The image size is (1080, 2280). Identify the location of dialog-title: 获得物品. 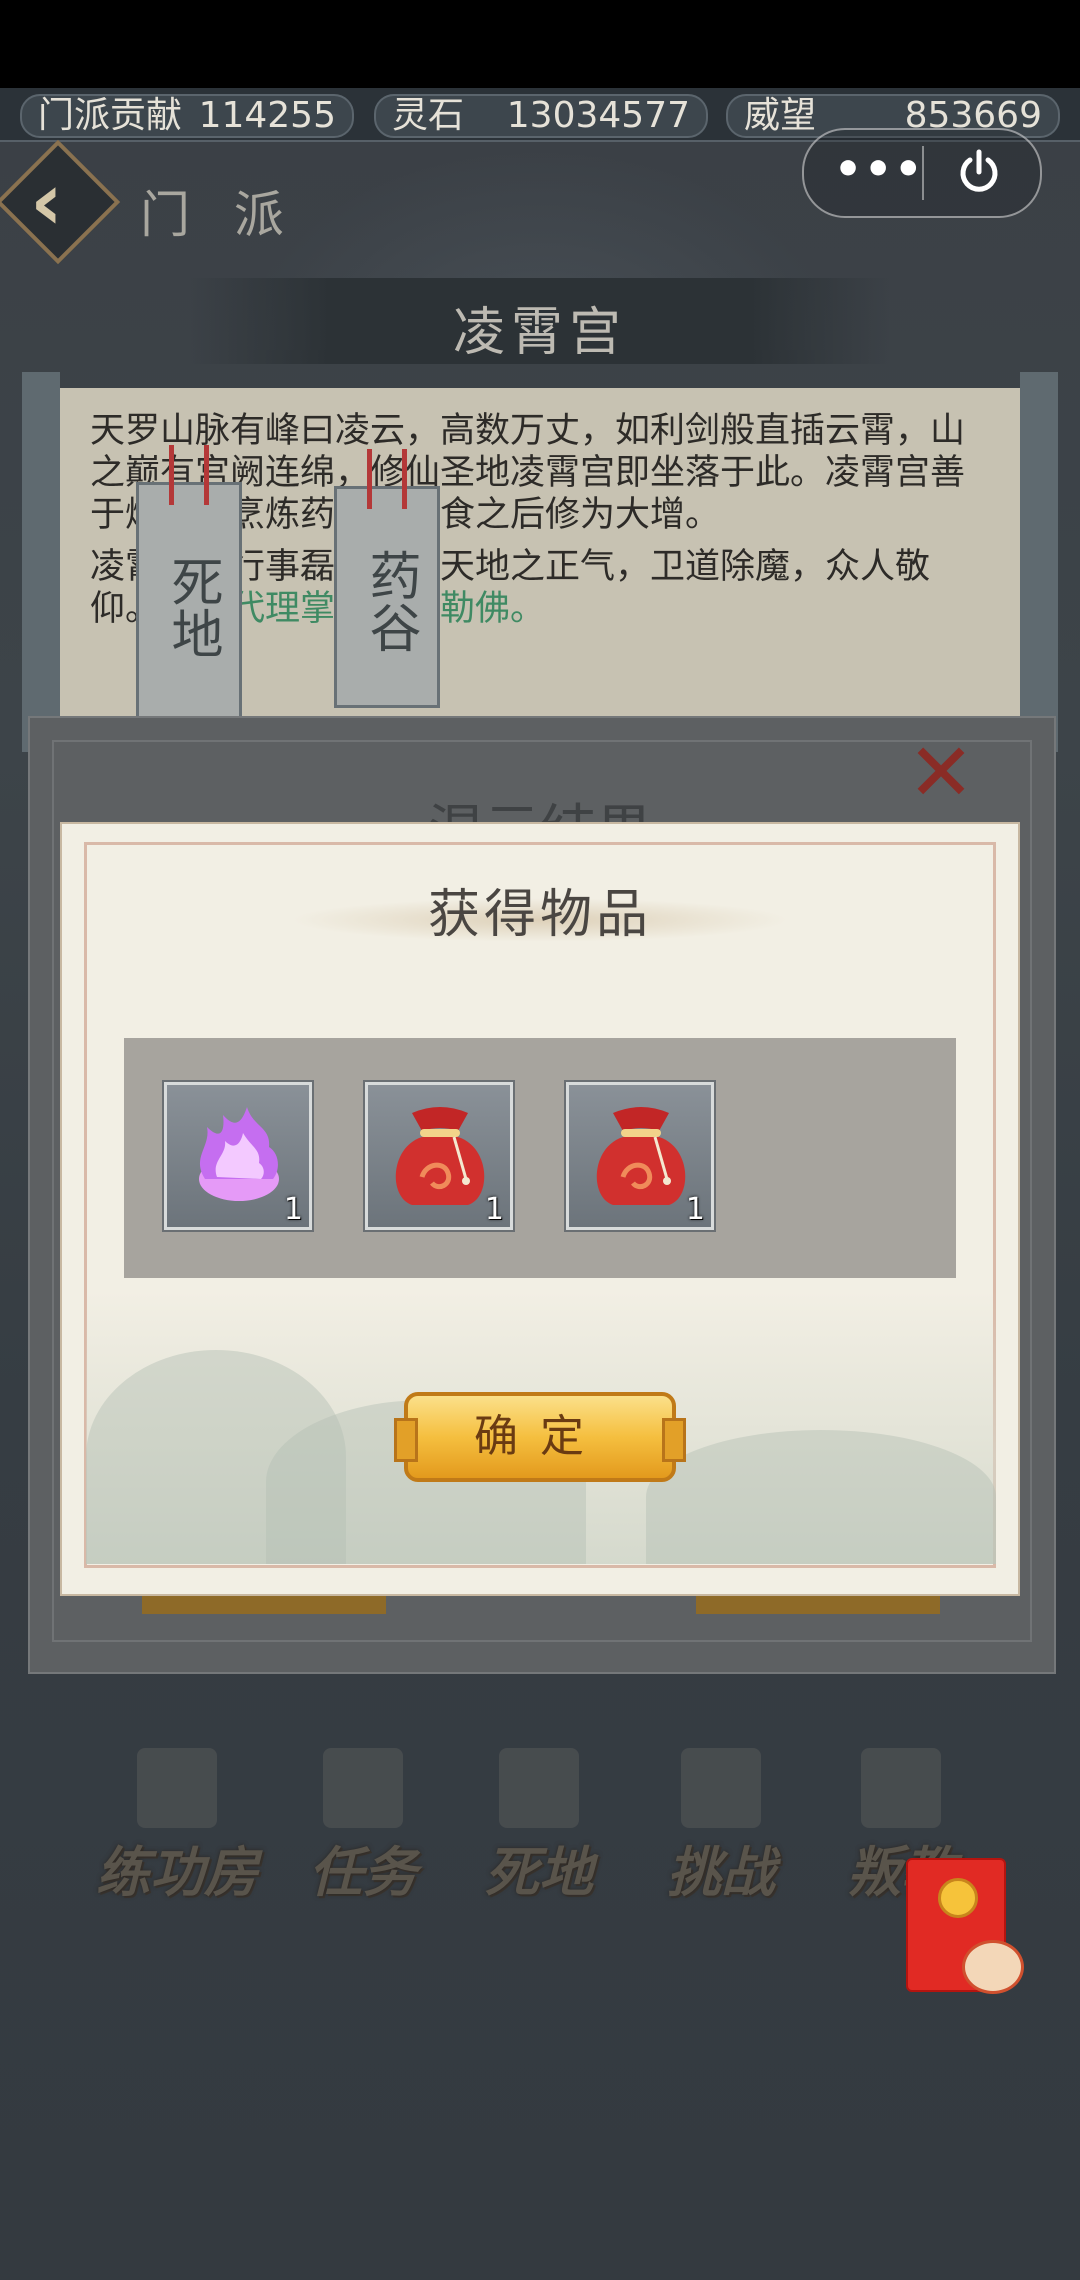
(539, 915).